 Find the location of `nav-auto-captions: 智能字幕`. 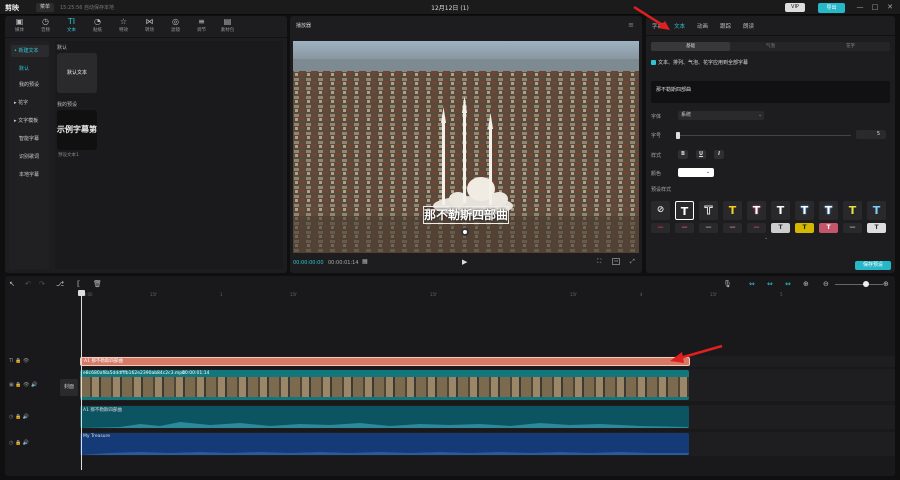

nav-auto-captions: 智能字幕 is located at coordinates (30, 139).